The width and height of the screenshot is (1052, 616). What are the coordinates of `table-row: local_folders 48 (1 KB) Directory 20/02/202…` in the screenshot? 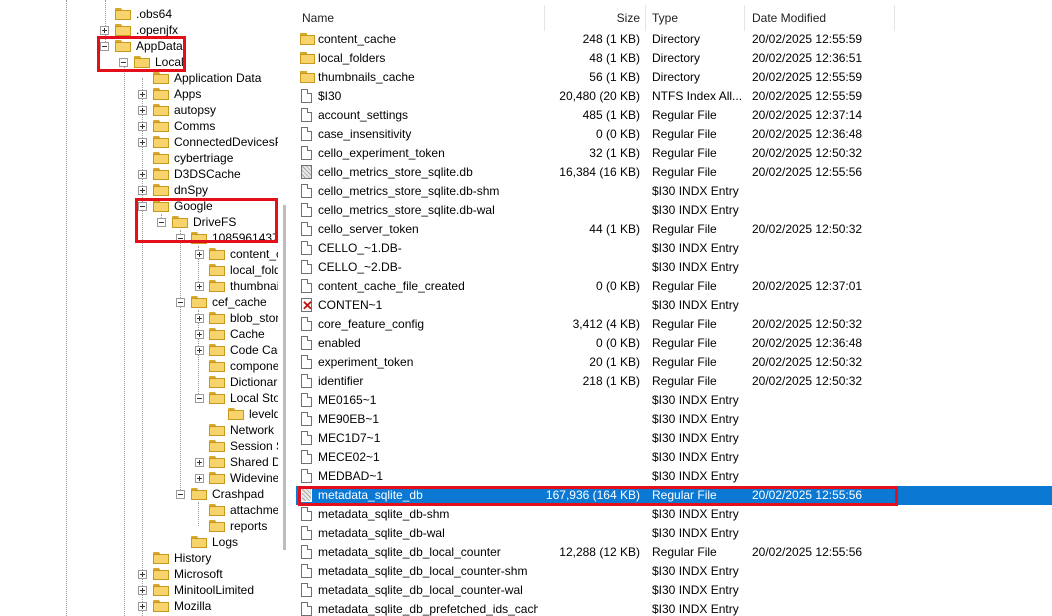 It's located at (674, 58).